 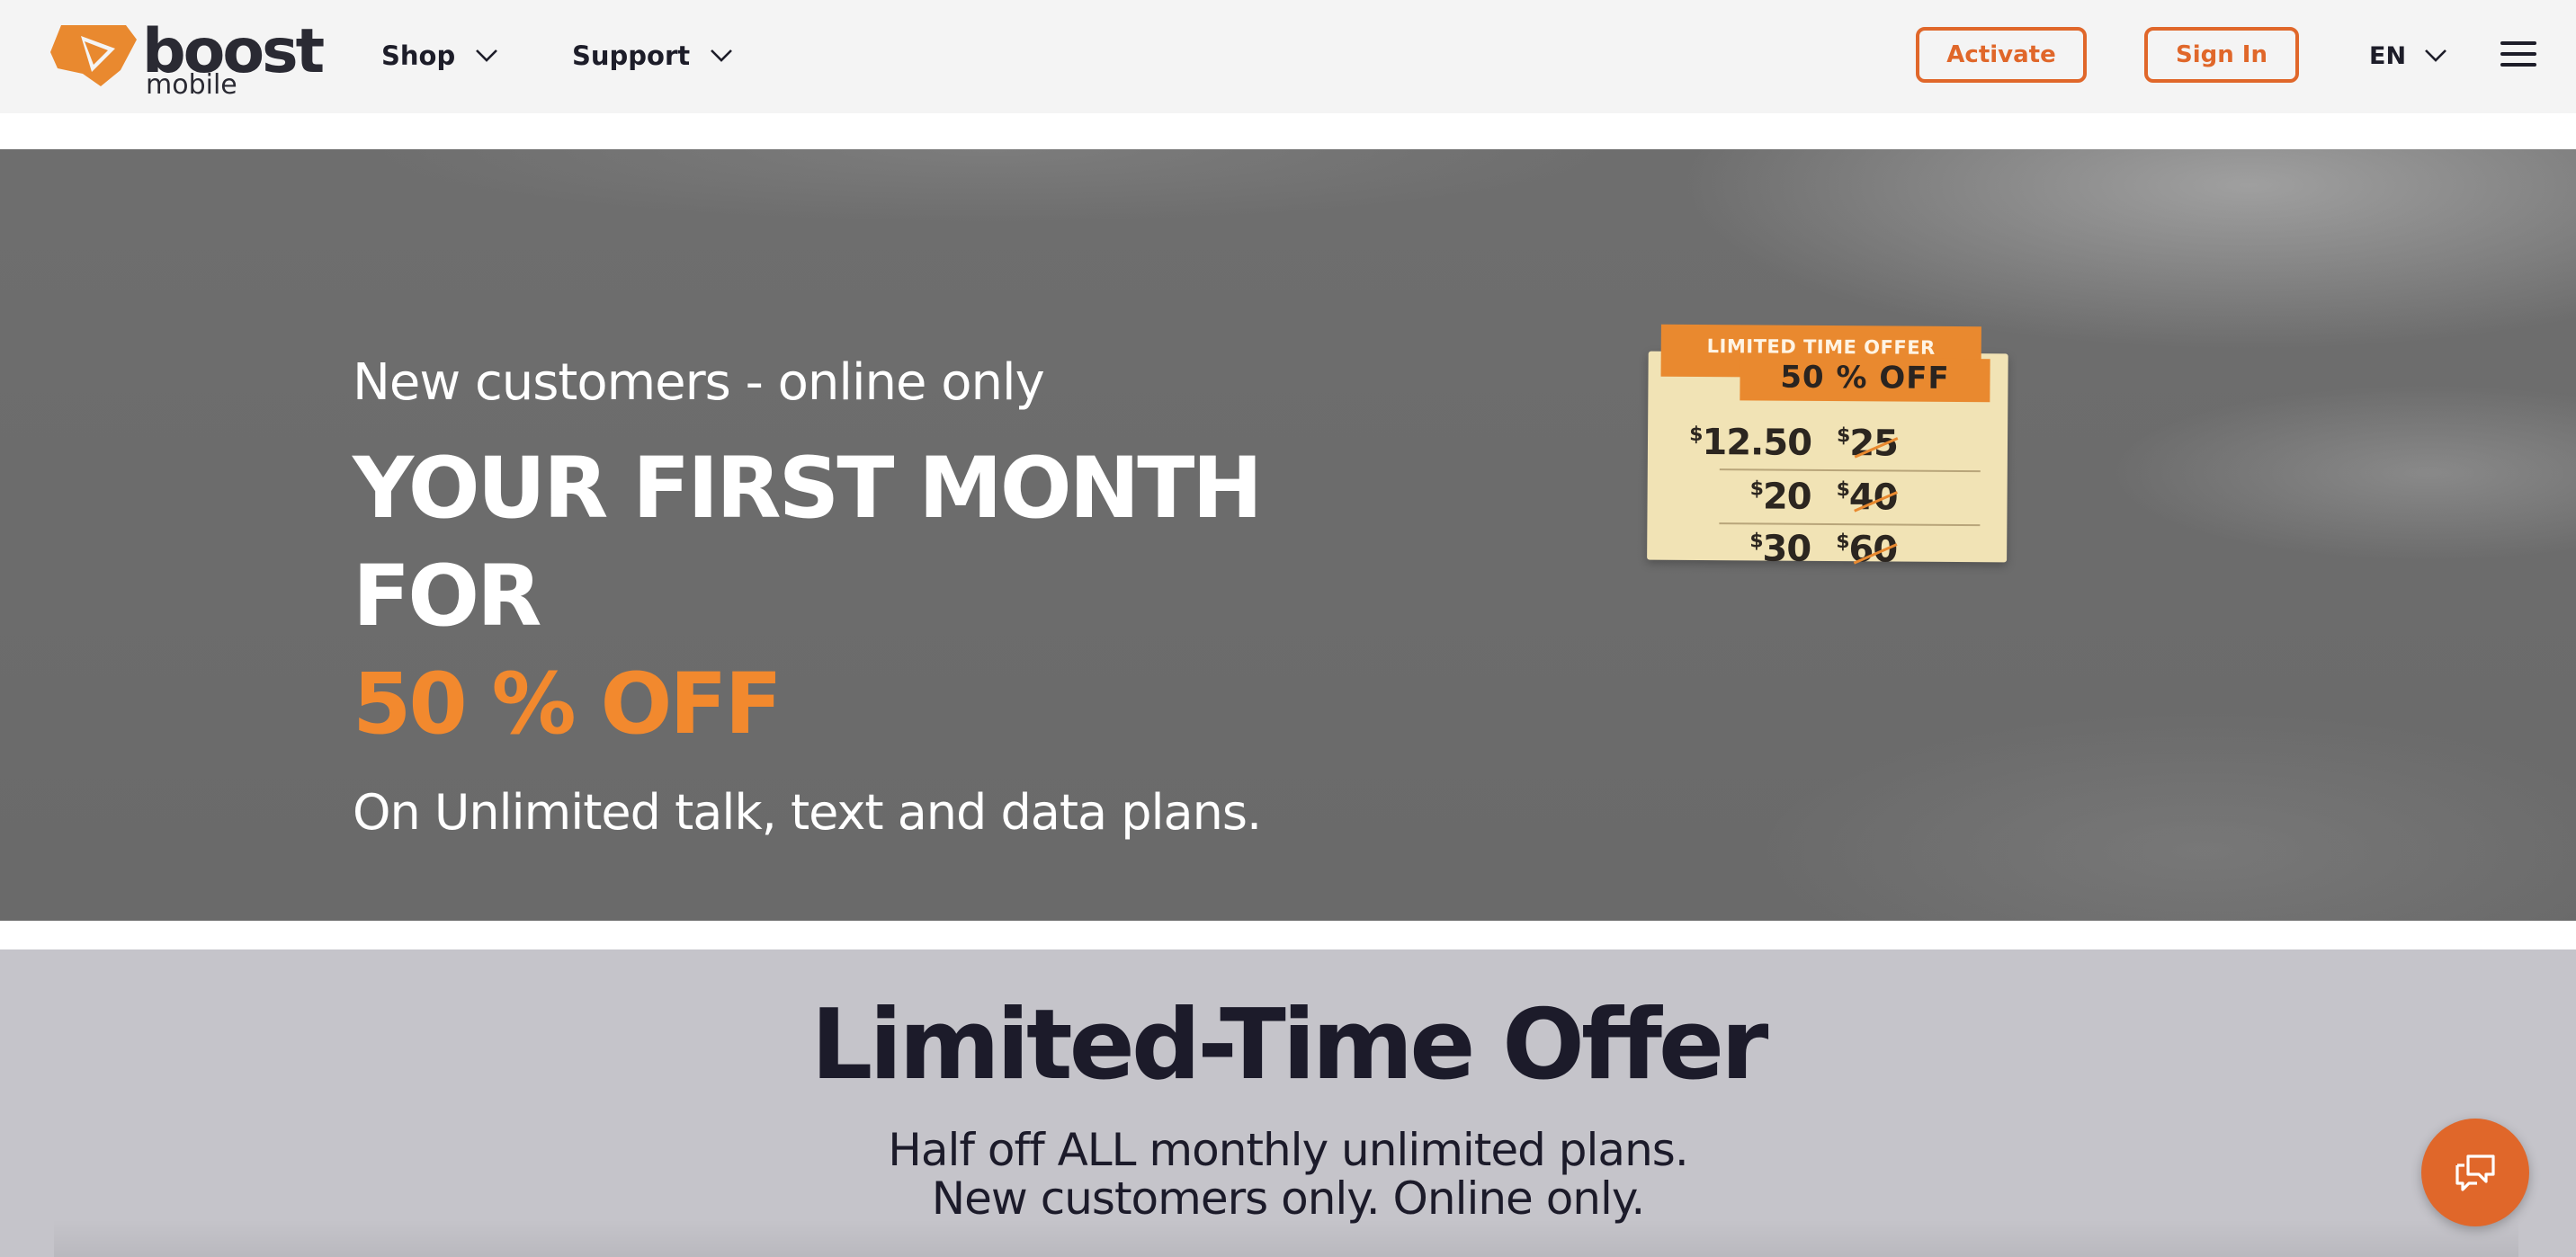 What do you see at coordinates (1821, 347) in the screenshot?
I see `price-tag-label: LIMITED TIME OFFER` at bounding box center [1821, 347].